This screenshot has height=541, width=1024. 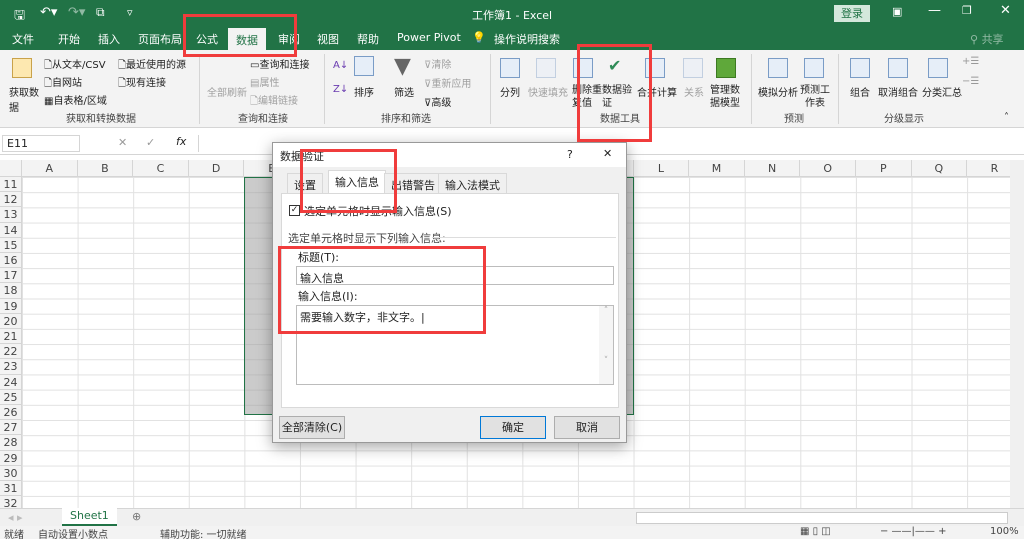 What do you see at coordinates (69, 39) in the screenshot?
I see `tab-home: 开始` at bounding box center [69, 39].